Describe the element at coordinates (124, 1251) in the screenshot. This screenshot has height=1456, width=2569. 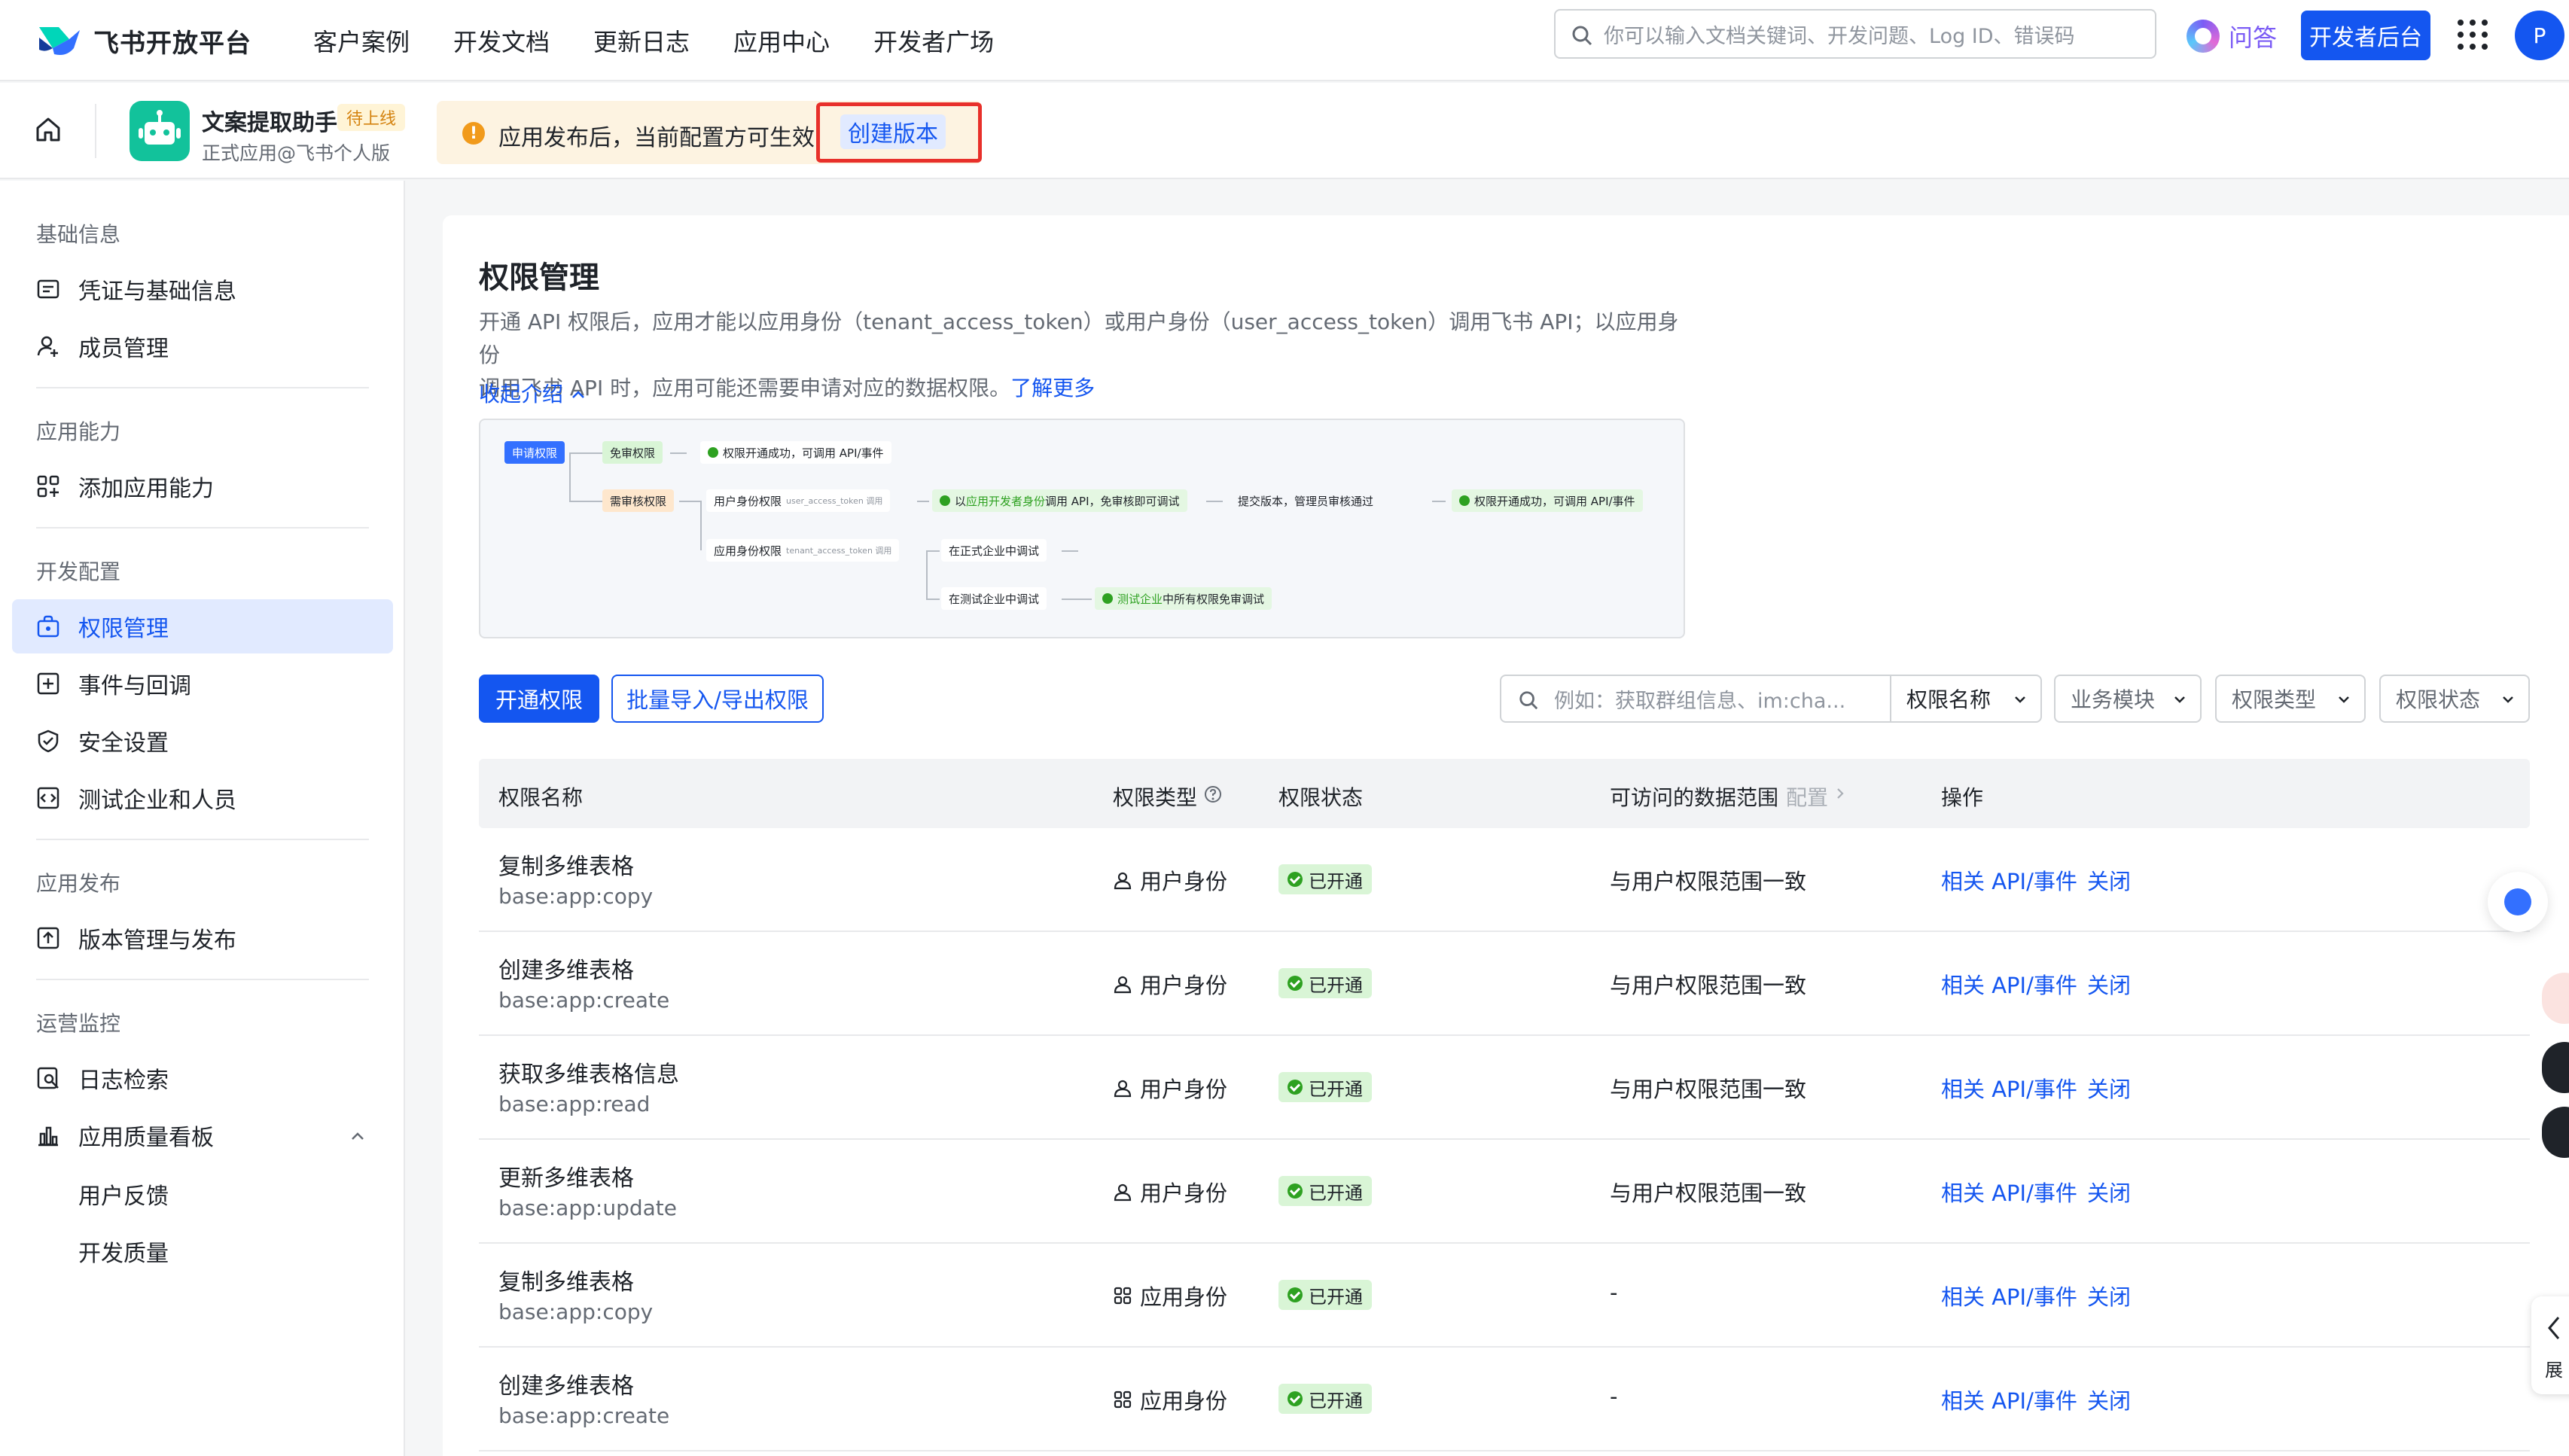
I see `sidebar-subitem-dev-quality: 开发质量` at that location.